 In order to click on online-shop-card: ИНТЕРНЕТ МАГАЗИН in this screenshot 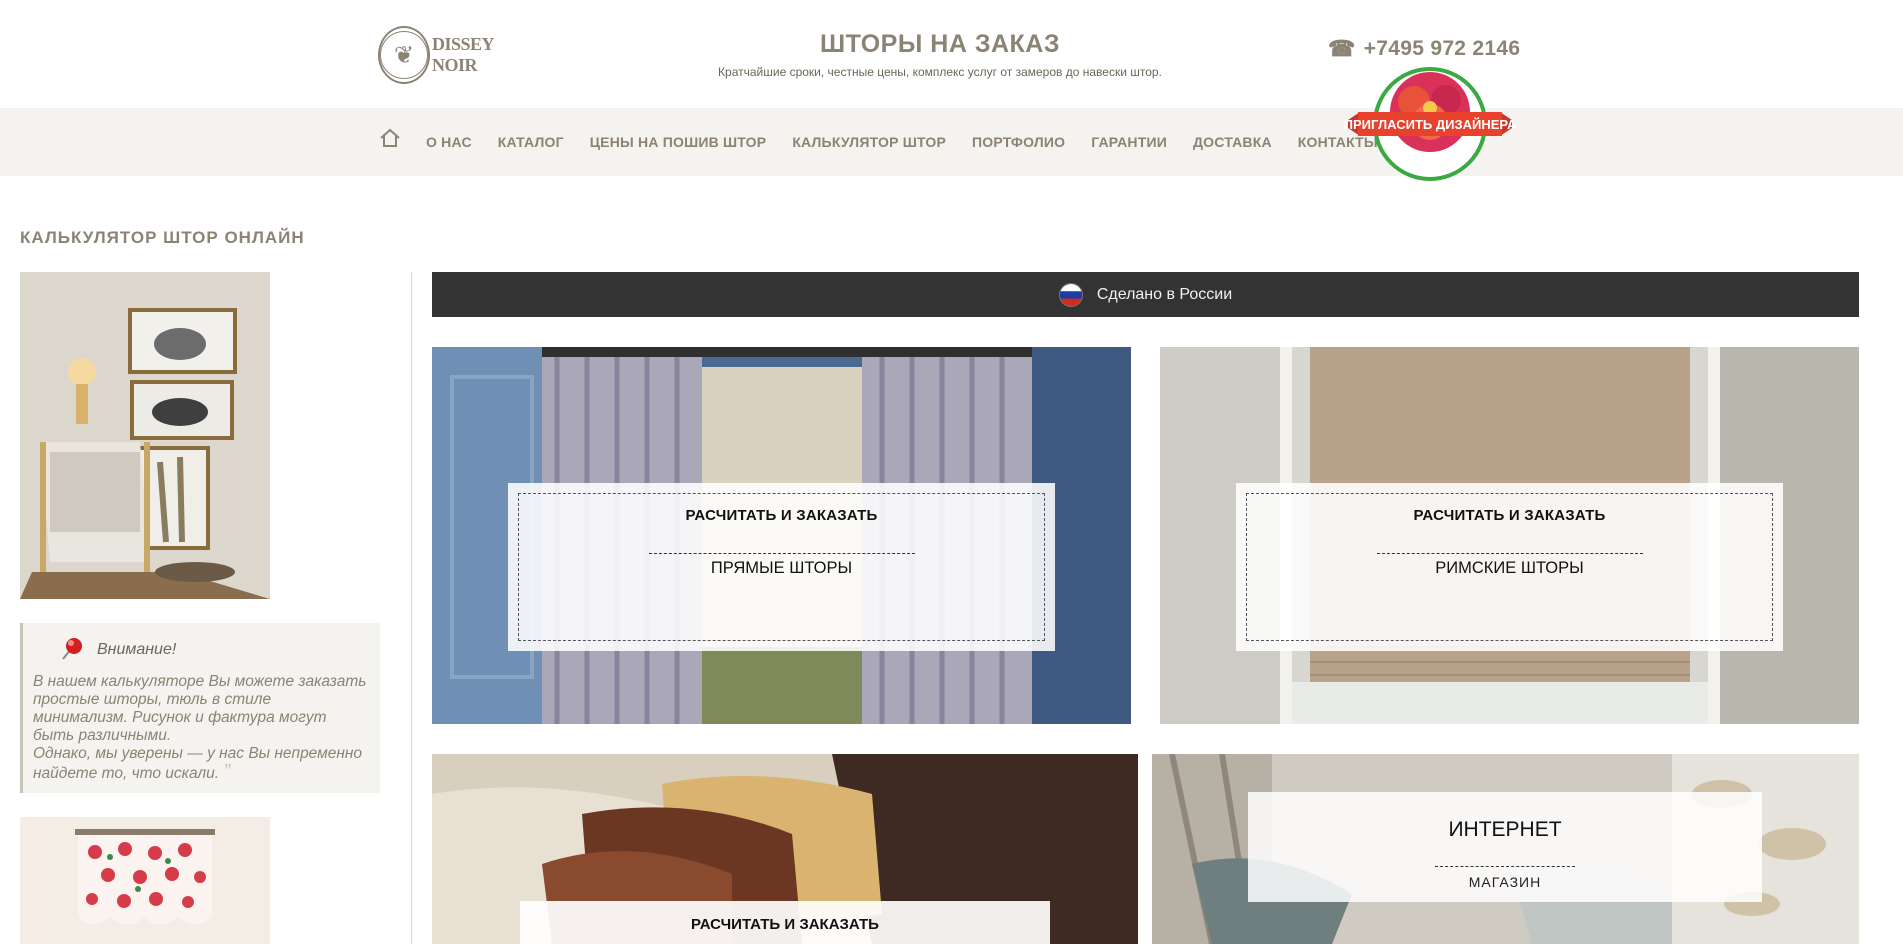, I will do `click(1505, 847)`.